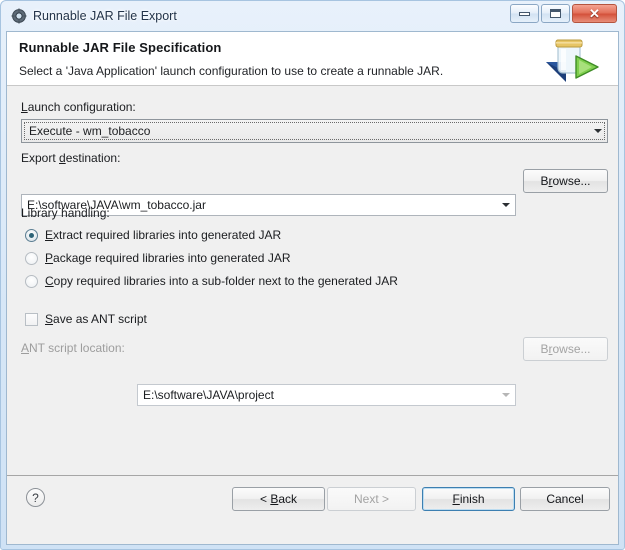 The height and width of the screenshot is (550, 625). I want to click on ant-script-location-label-row: ANT script location:, so click(73, 348).